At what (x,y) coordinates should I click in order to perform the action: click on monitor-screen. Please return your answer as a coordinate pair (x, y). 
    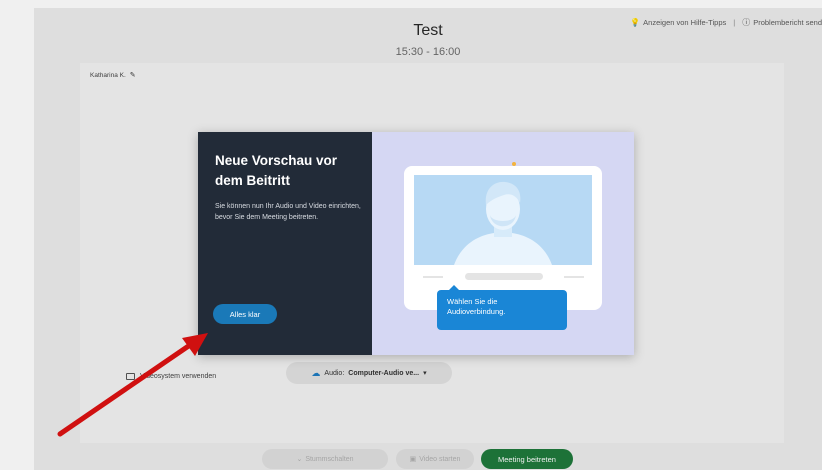
    Looking at the image, I should click on (503, 220).